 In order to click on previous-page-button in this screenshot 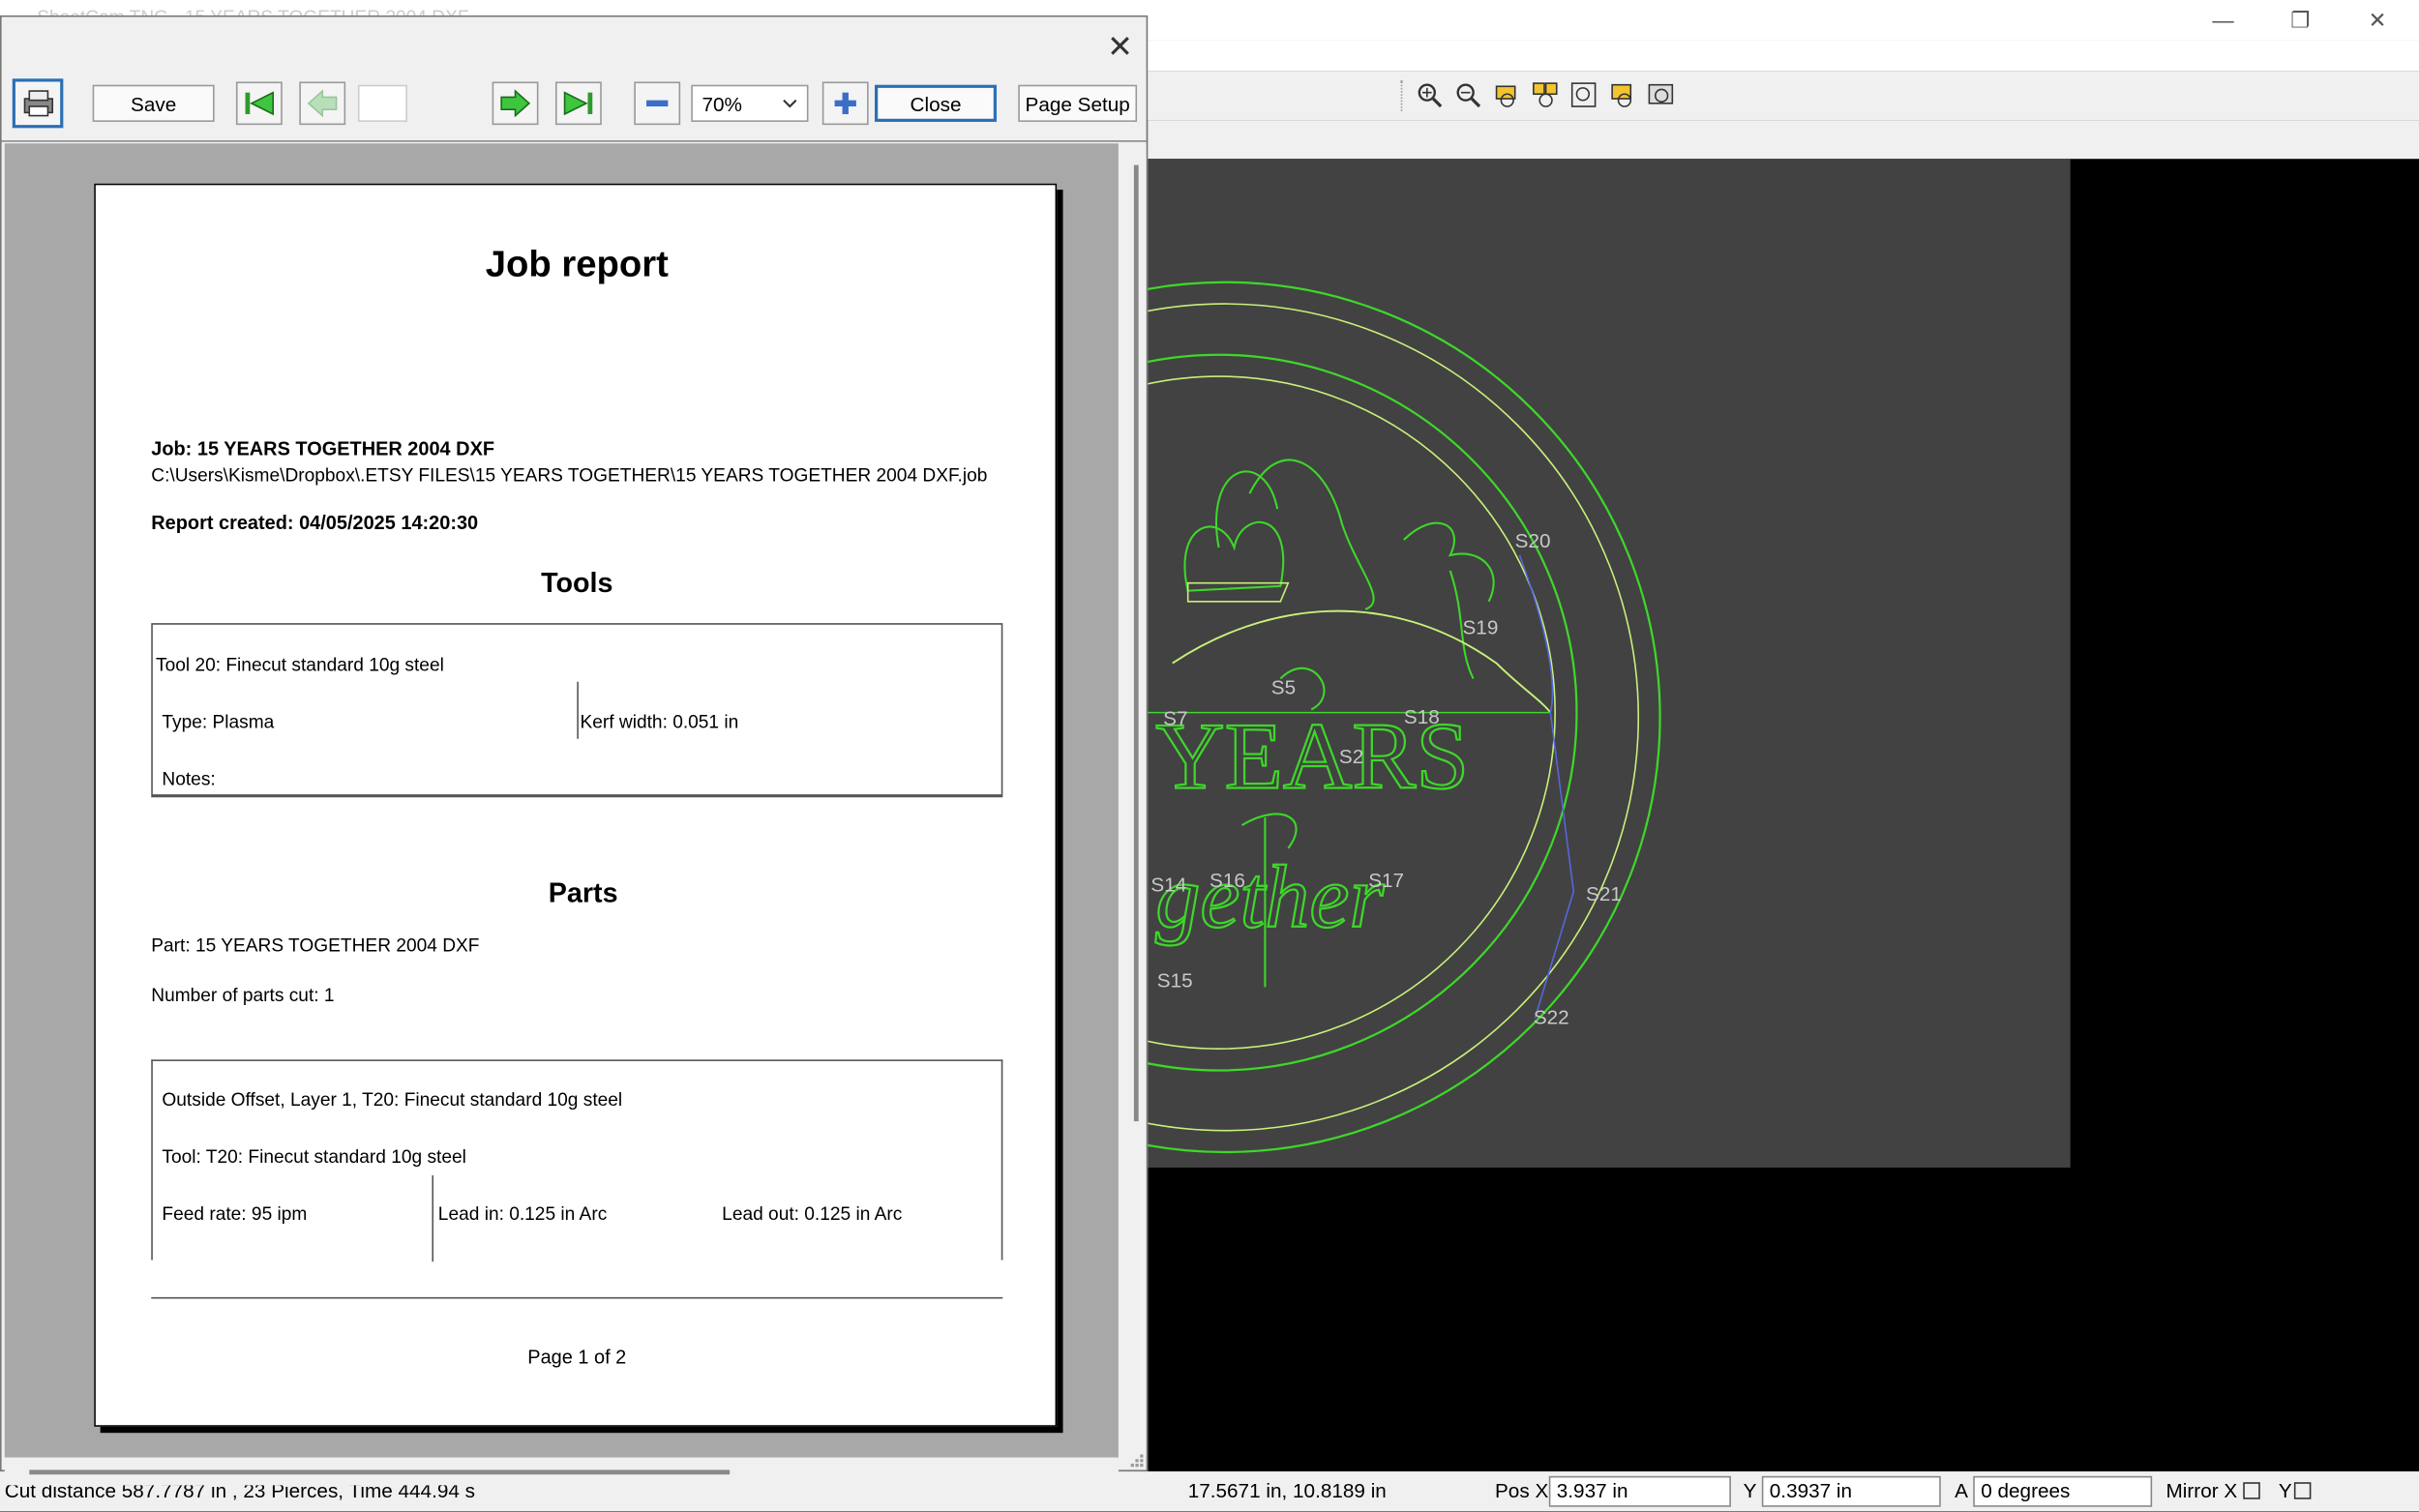, I will do `click(322, 104)`.